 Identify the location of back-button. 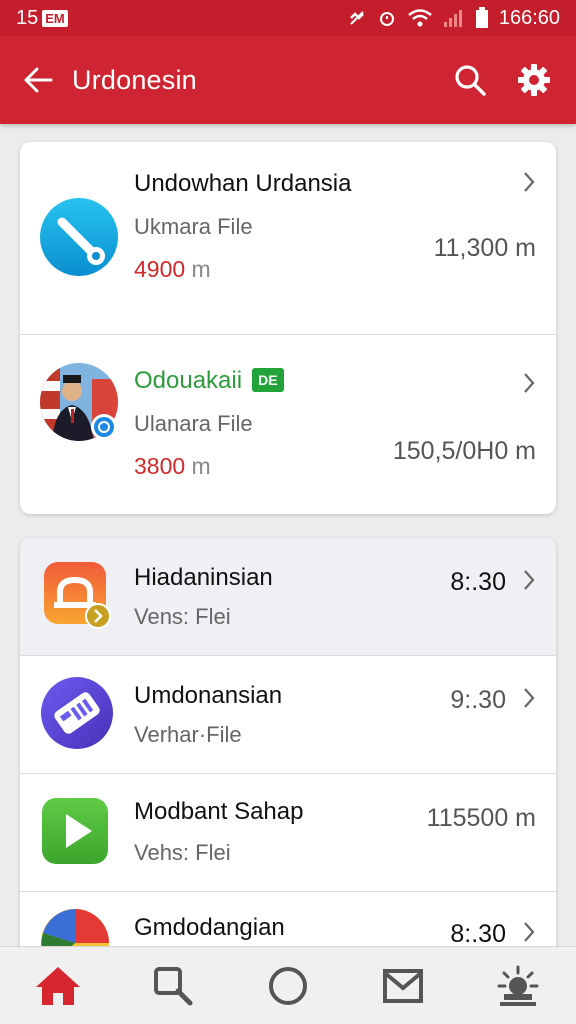
(38, 80).